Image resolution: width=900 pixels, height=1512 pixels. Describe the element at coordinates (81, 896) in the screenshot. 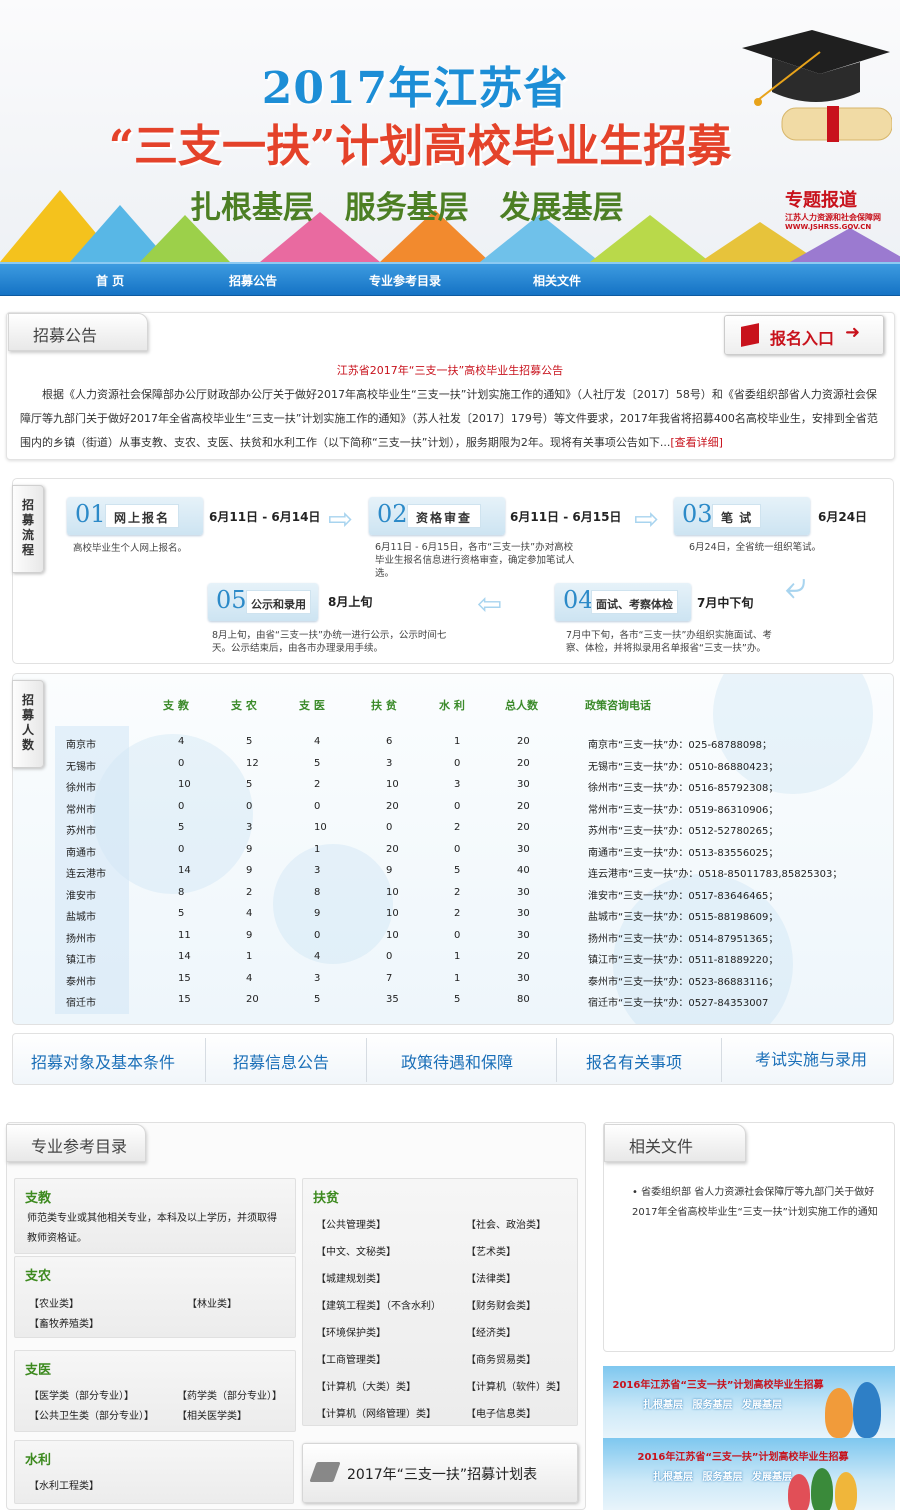

I see `city-cell: 淮安市` at that location.